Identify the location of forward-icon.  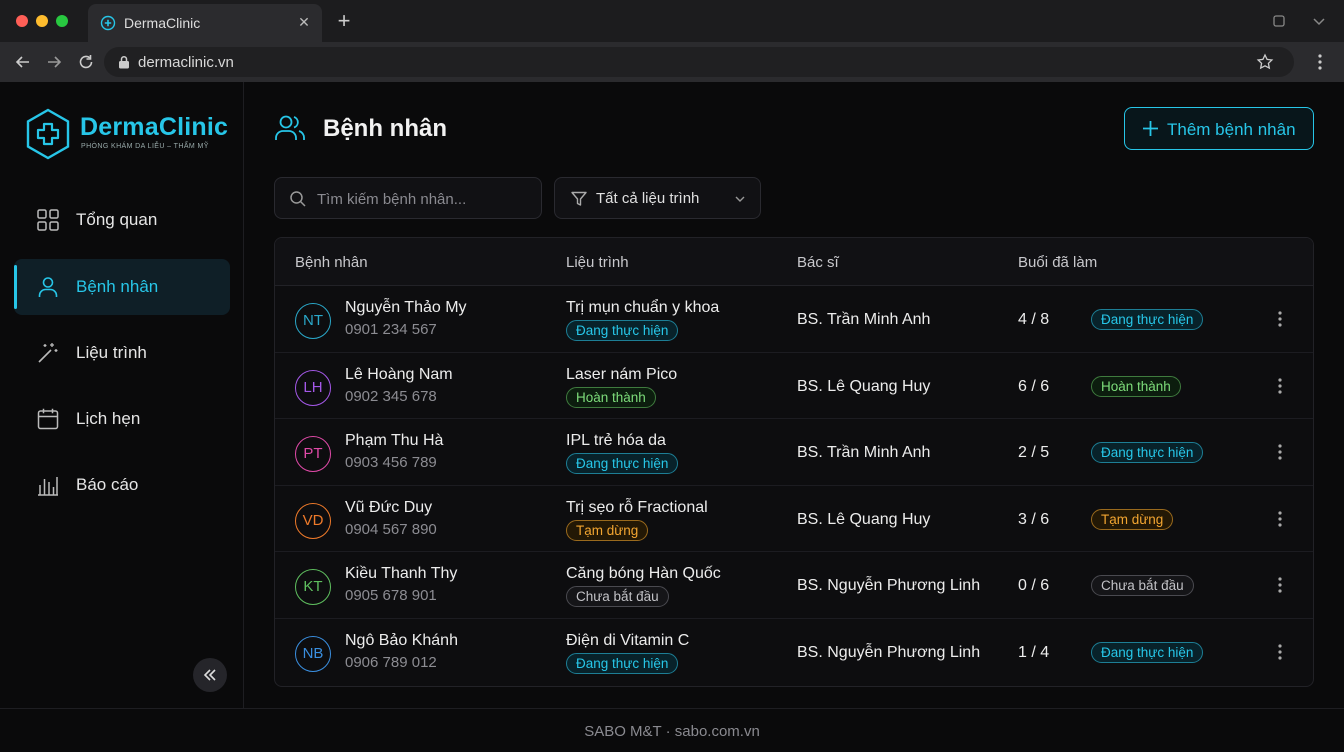
(54, 62).